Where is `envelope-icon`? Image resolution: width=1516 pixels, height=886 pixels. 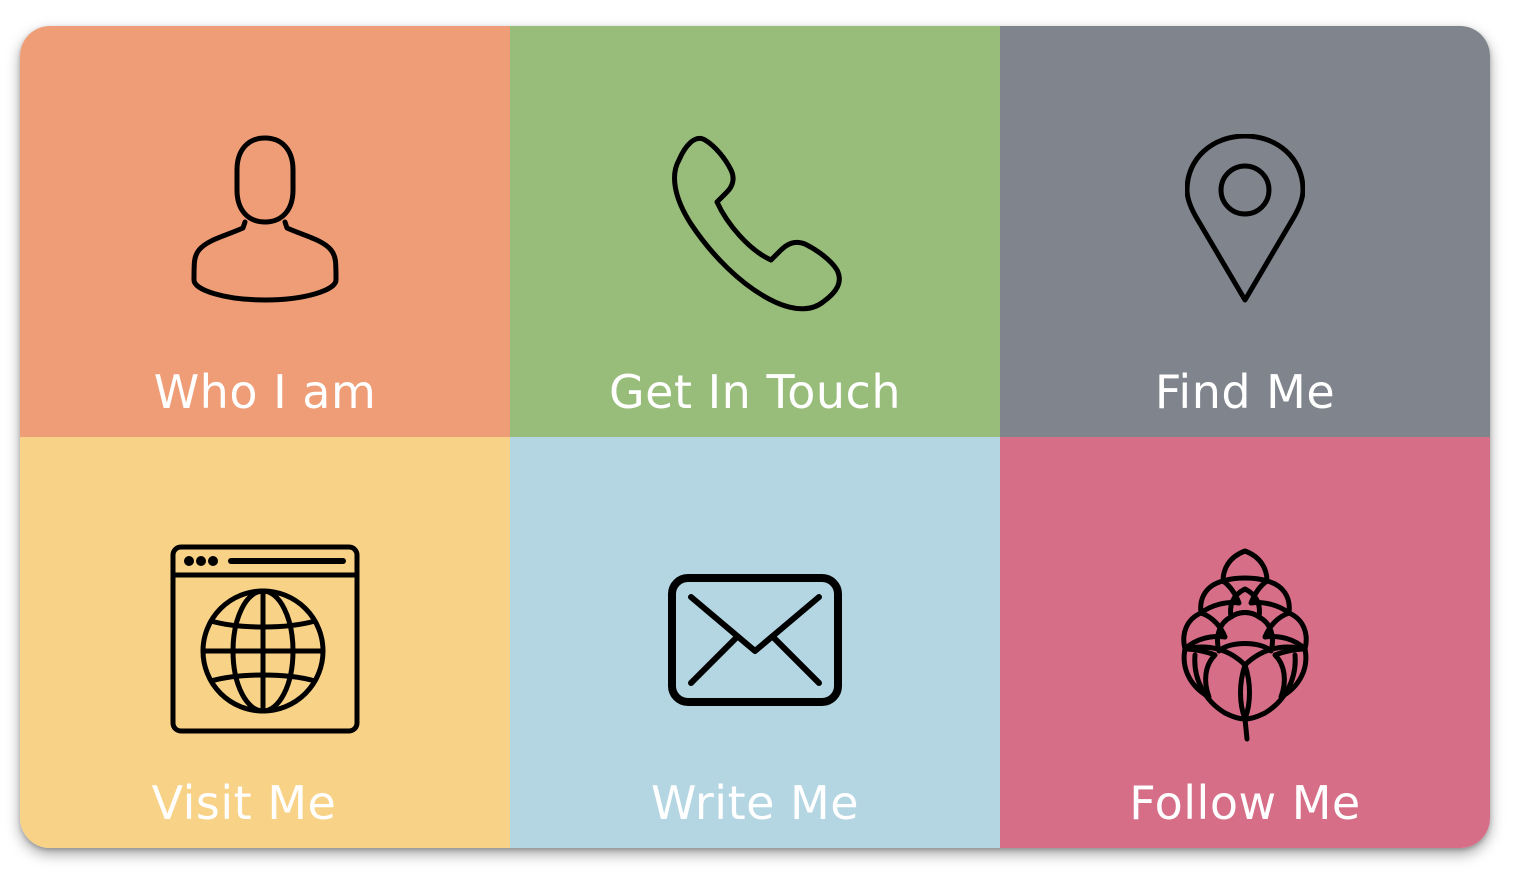 envelope-icon is located at coordinates (755, 640).